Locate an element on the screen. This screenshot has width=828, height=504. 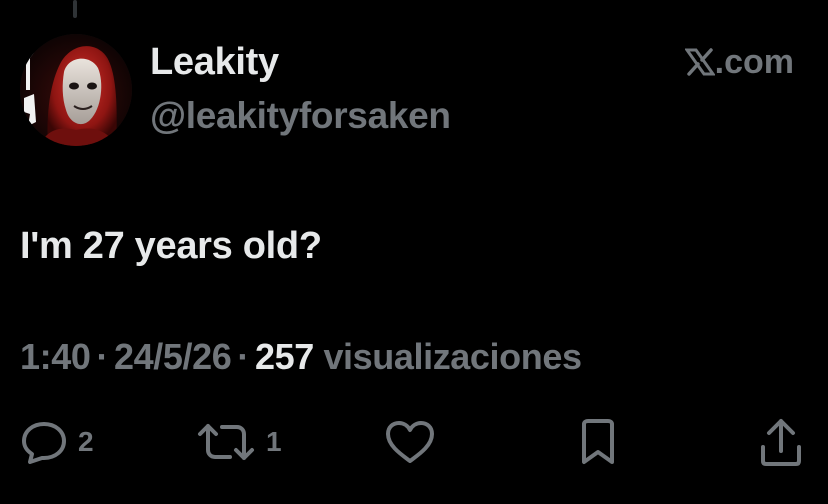
reply-button: 2 is located at coordinates (57, 442).